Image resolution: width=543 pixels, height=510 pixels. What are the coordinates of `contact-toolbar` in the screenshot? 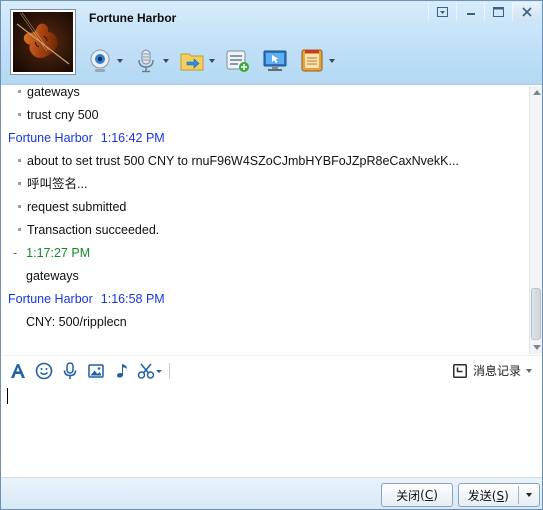 It's located at (214, 61).